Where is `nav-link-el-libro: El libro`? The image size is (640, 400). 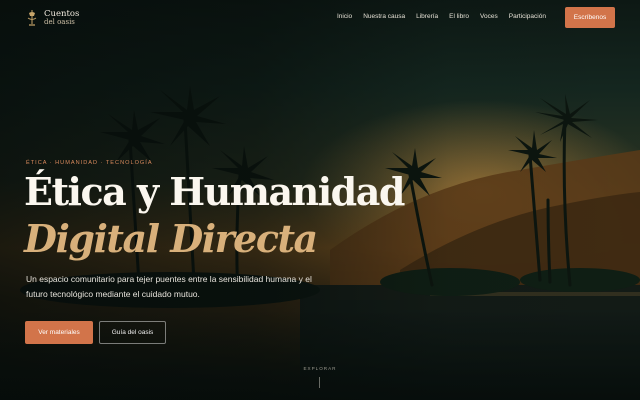
nav-link-el-libro: El libro is located at coordinates (459, 16).